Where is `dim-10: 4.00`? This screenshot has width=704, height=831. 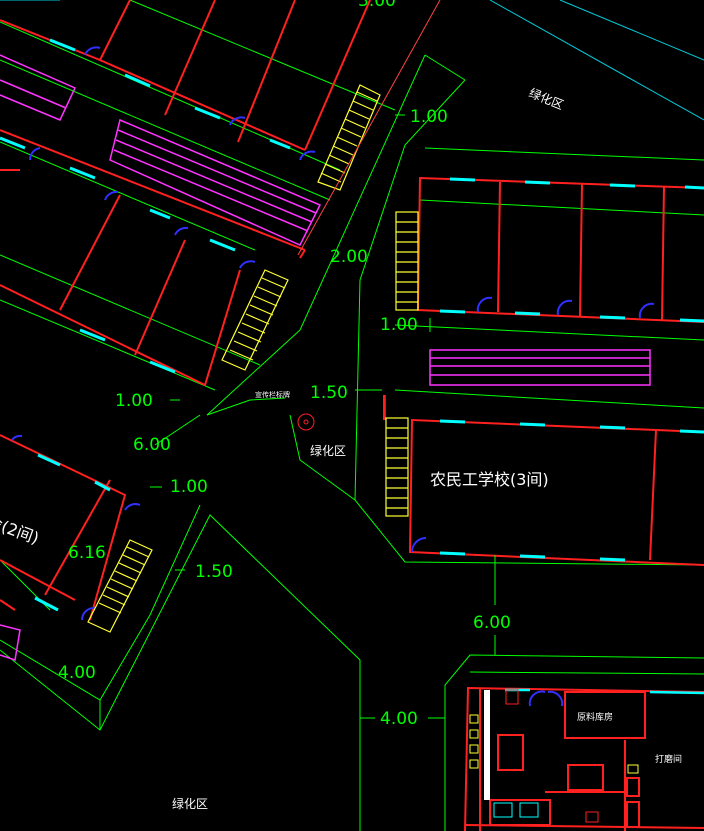
dim-10: 4.00 is located at coordinates (77, 673).